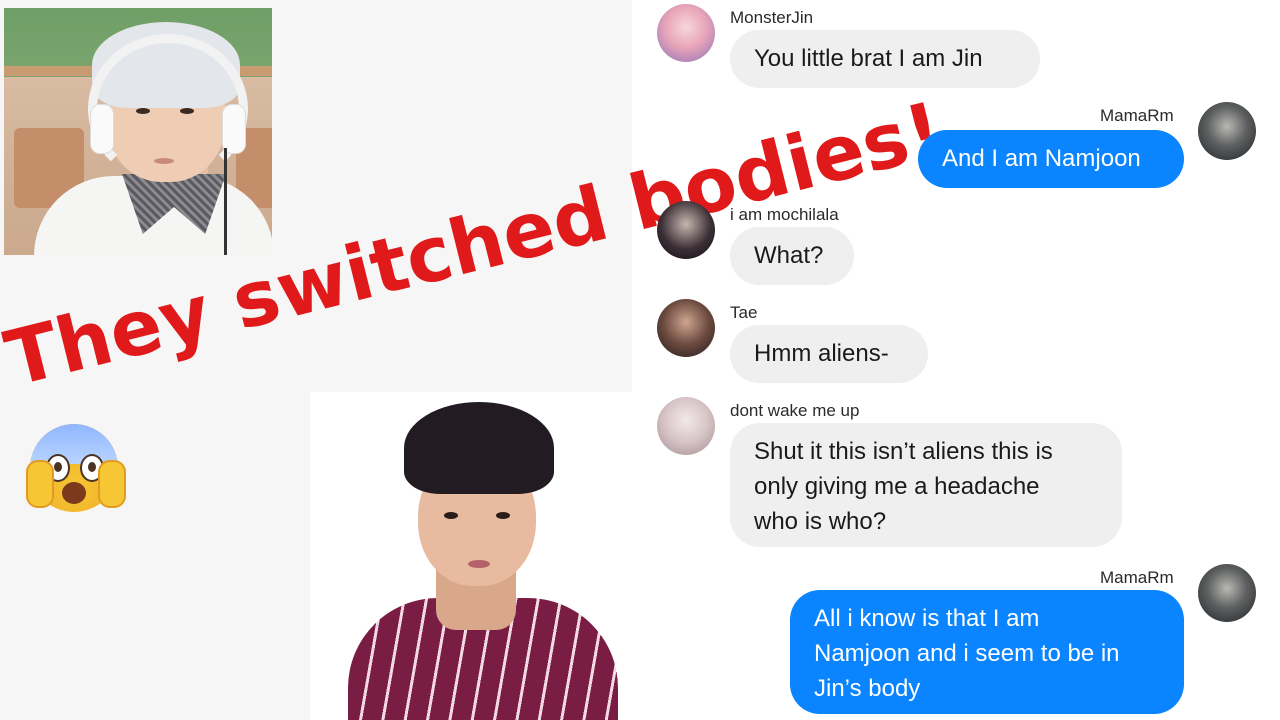 This screenshot has width=1280, height=720. I want to click on message-text-line: Hmm aliens-, so click(821, 353).